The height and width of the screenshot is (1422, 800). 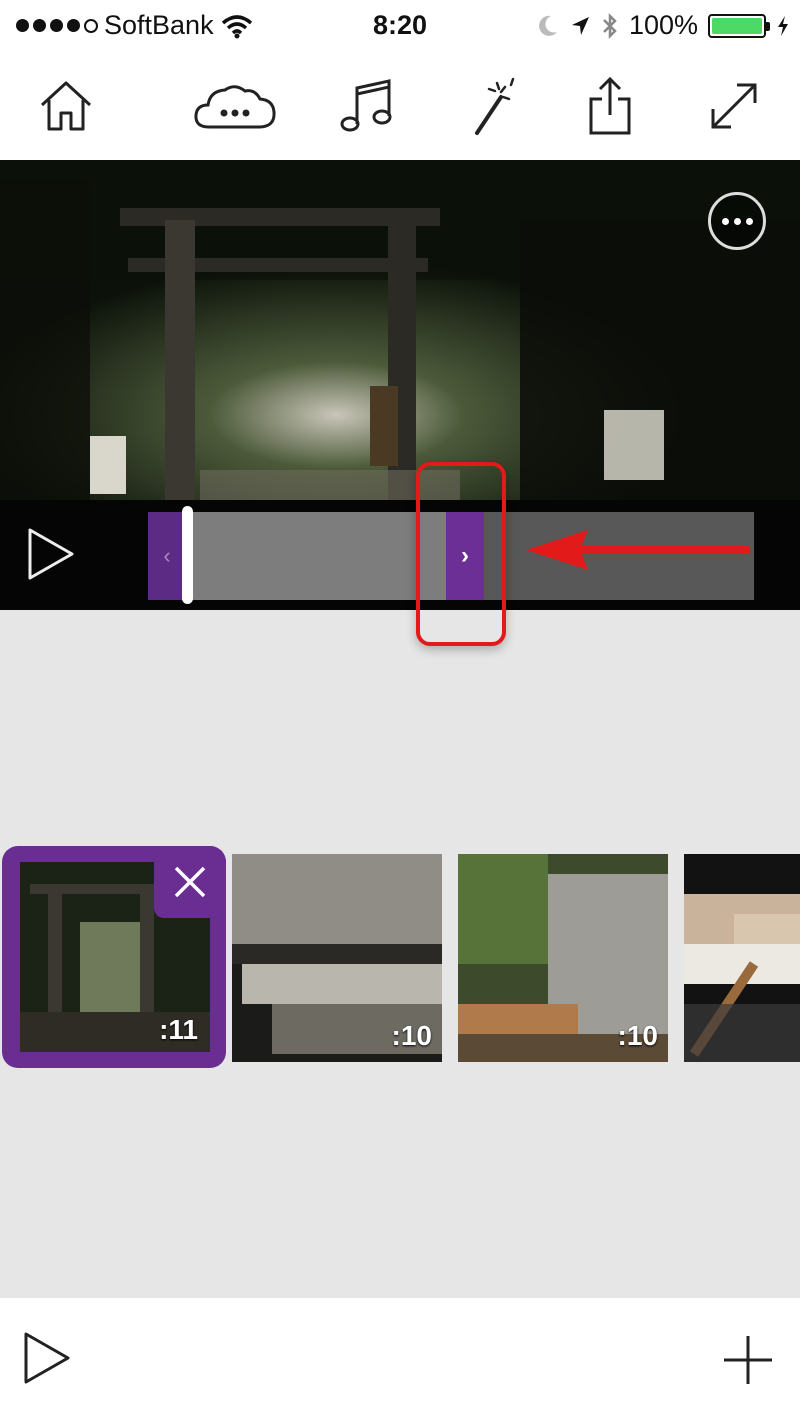 I want to click on fullscreen-icon, so click(x=734, y=106).